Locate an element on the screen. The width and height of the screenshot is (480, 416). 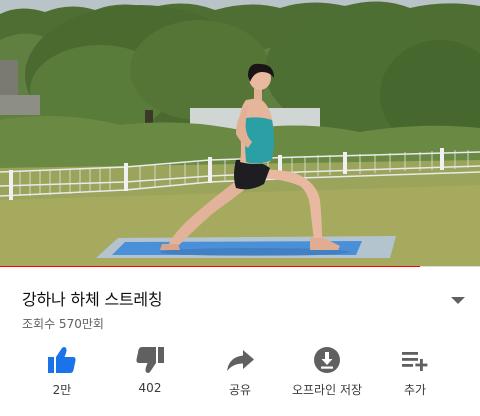
download-icon is located at coordinates (327, 360).